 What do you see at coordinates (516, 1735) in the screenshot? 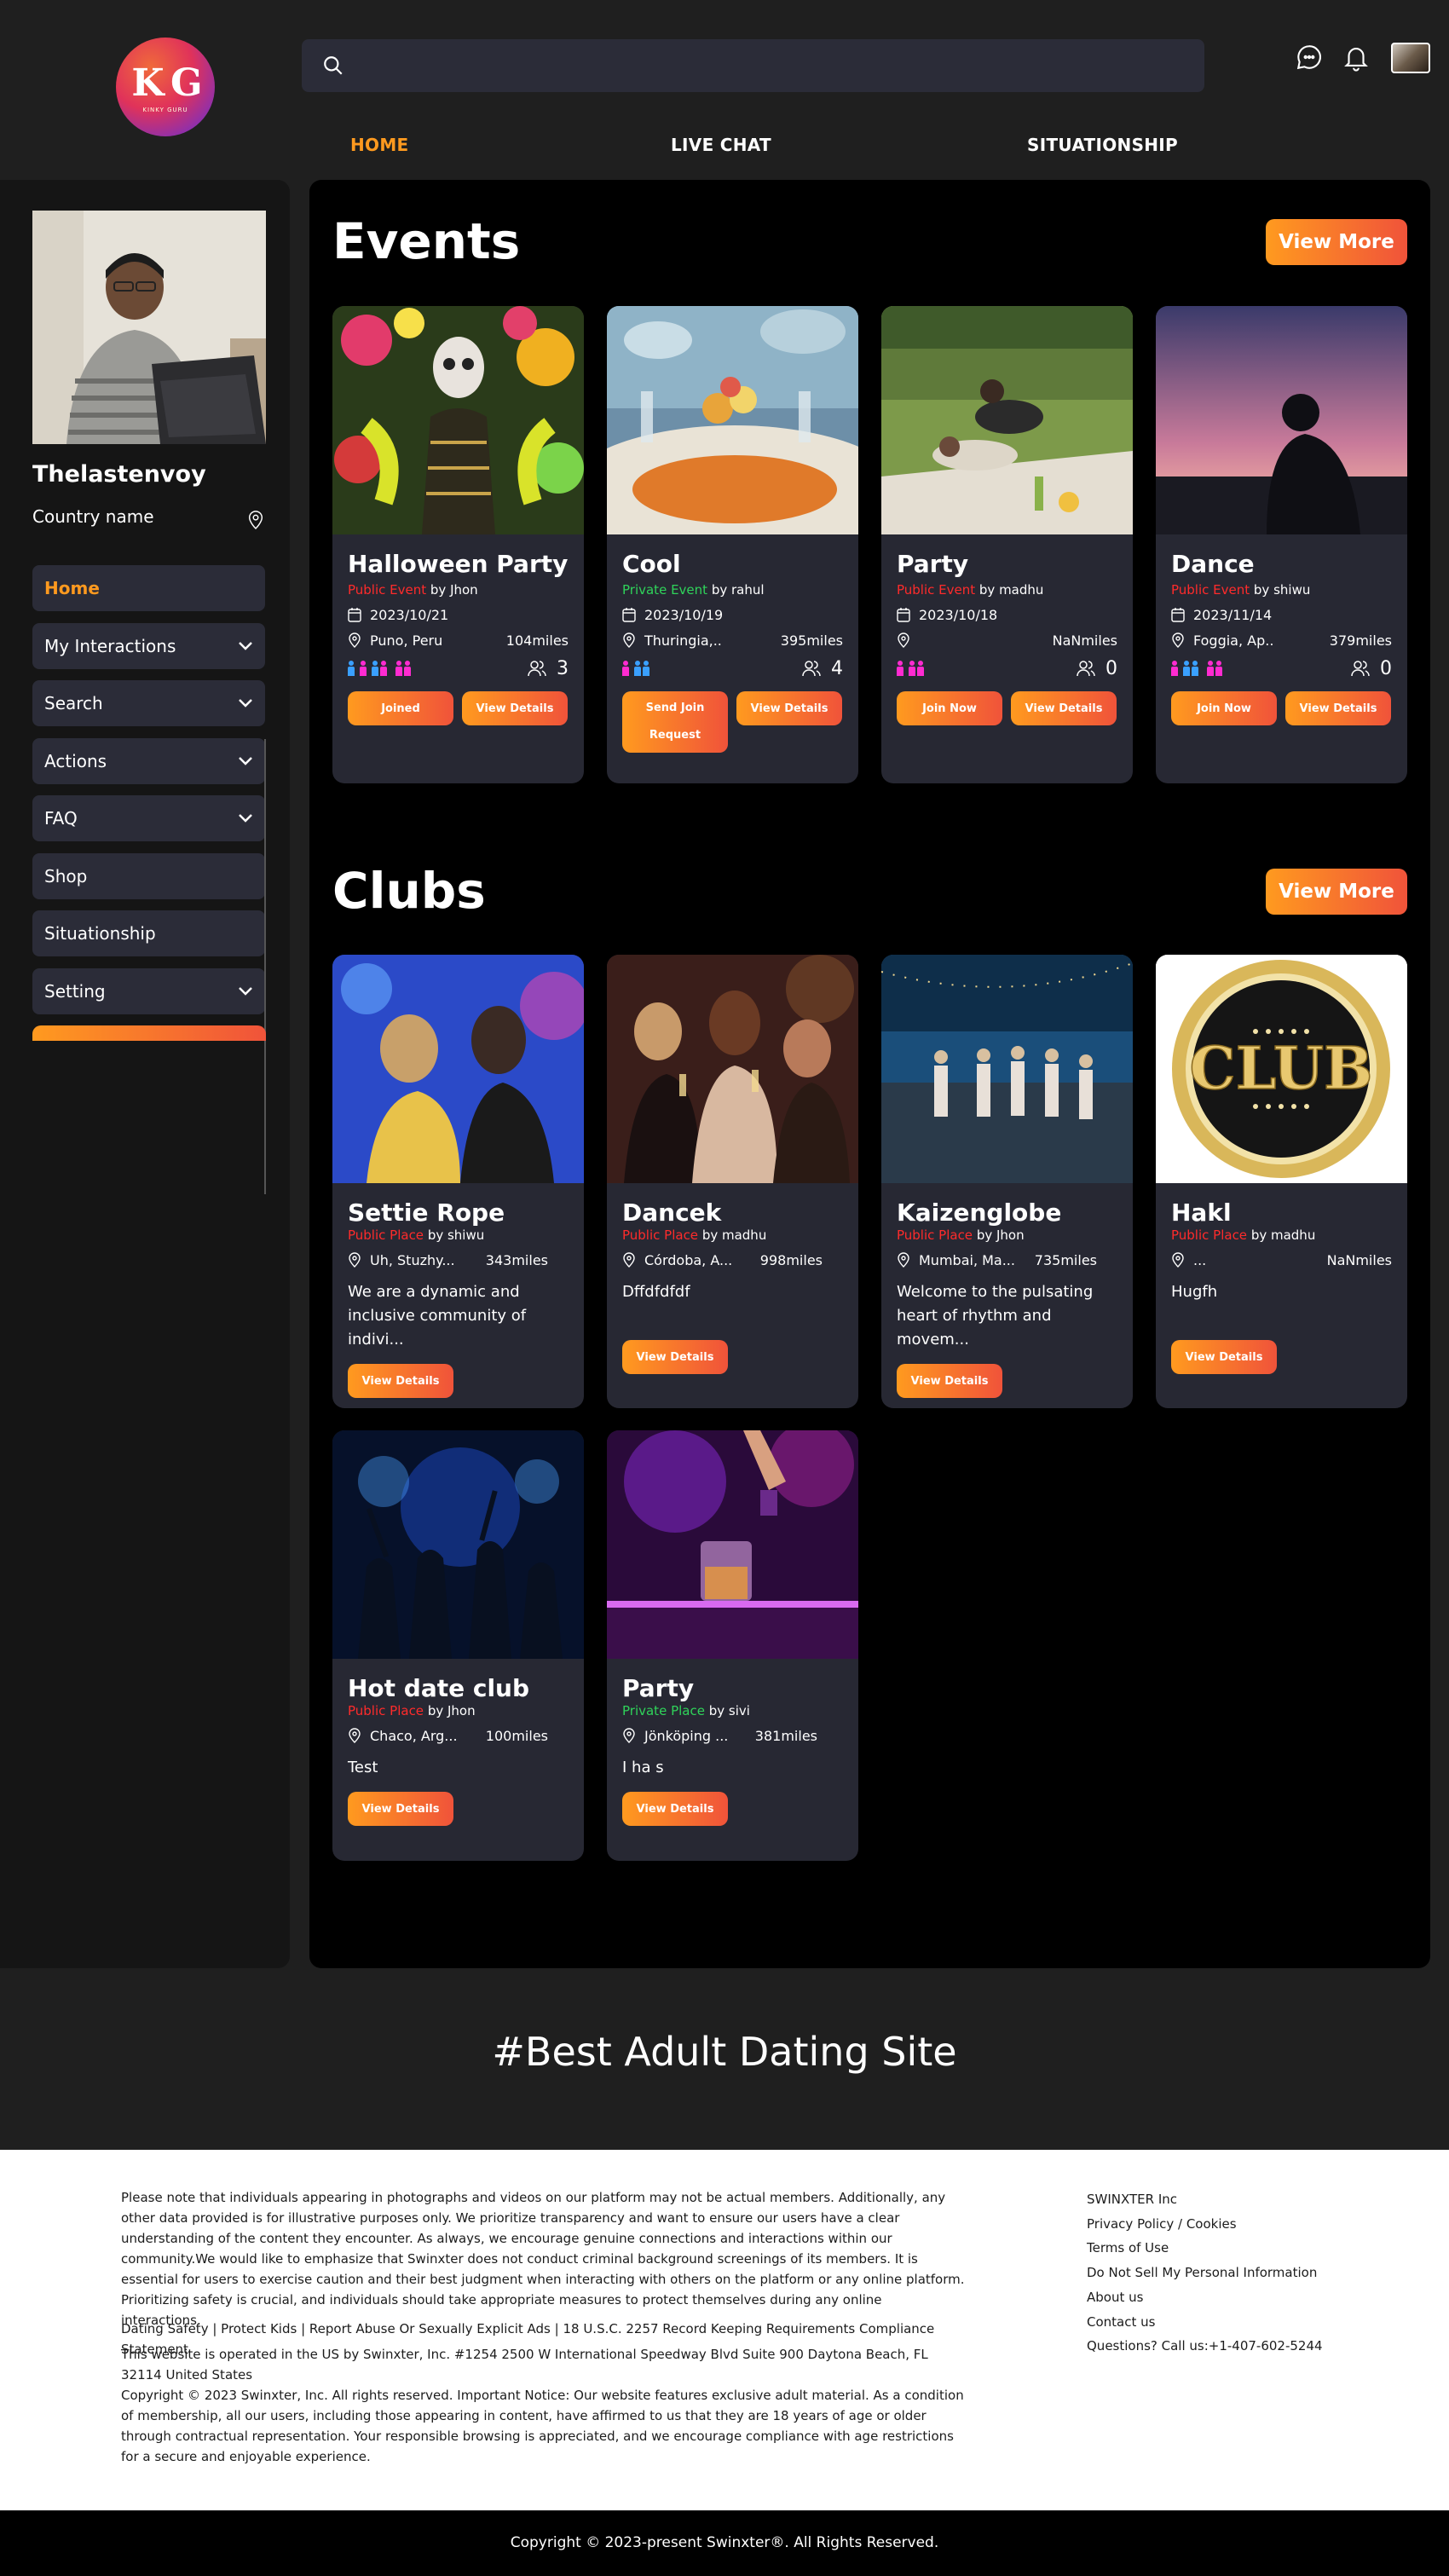
I see `club-distance: 100miles` at bounding box center [516, 1735].